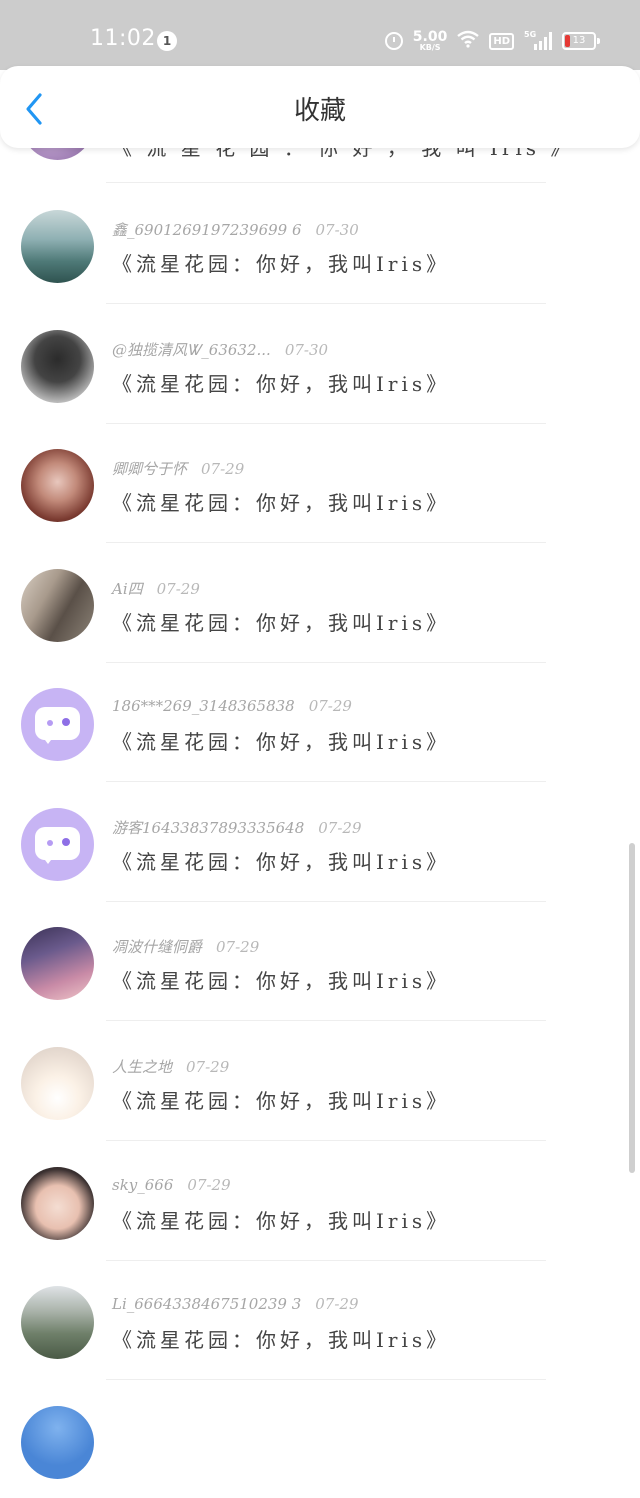 The height and width of the screenshot is (1498, 640). What do you see at coordinates (150, 469) in the screenshot?
I see `username: 卿卿兮于怀` at bounding box center [150, 469].